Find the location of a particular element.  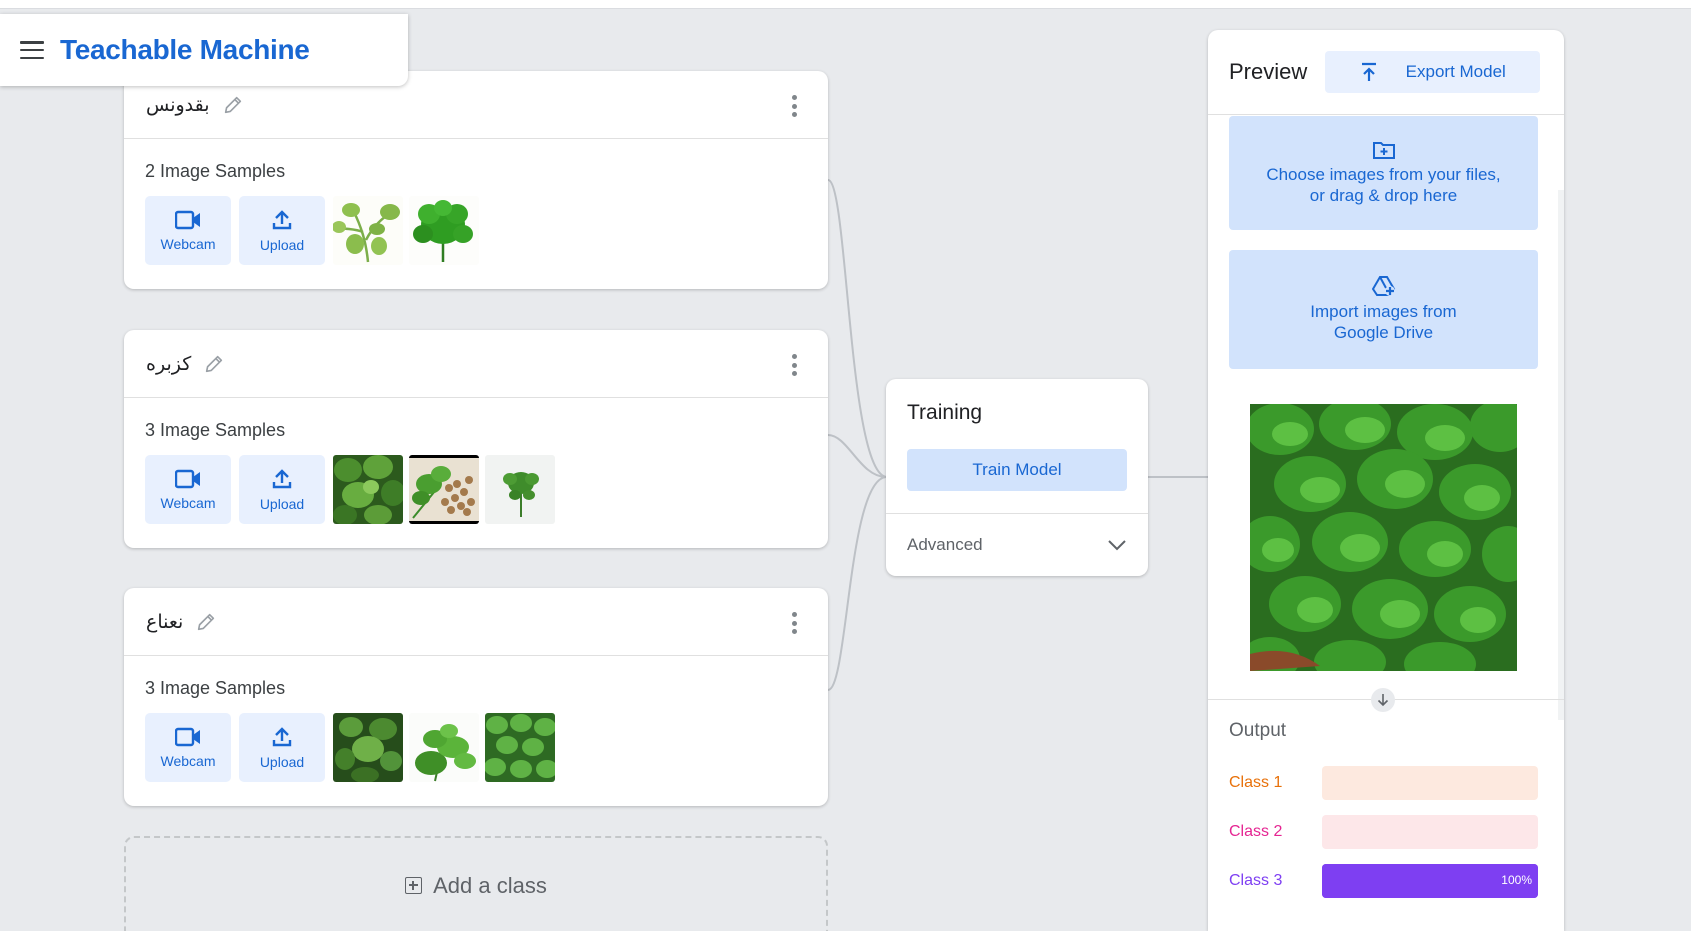

class-card-1: بقدونس 2 Image Samples Webcam Upload is located at coordinates (476, 180).